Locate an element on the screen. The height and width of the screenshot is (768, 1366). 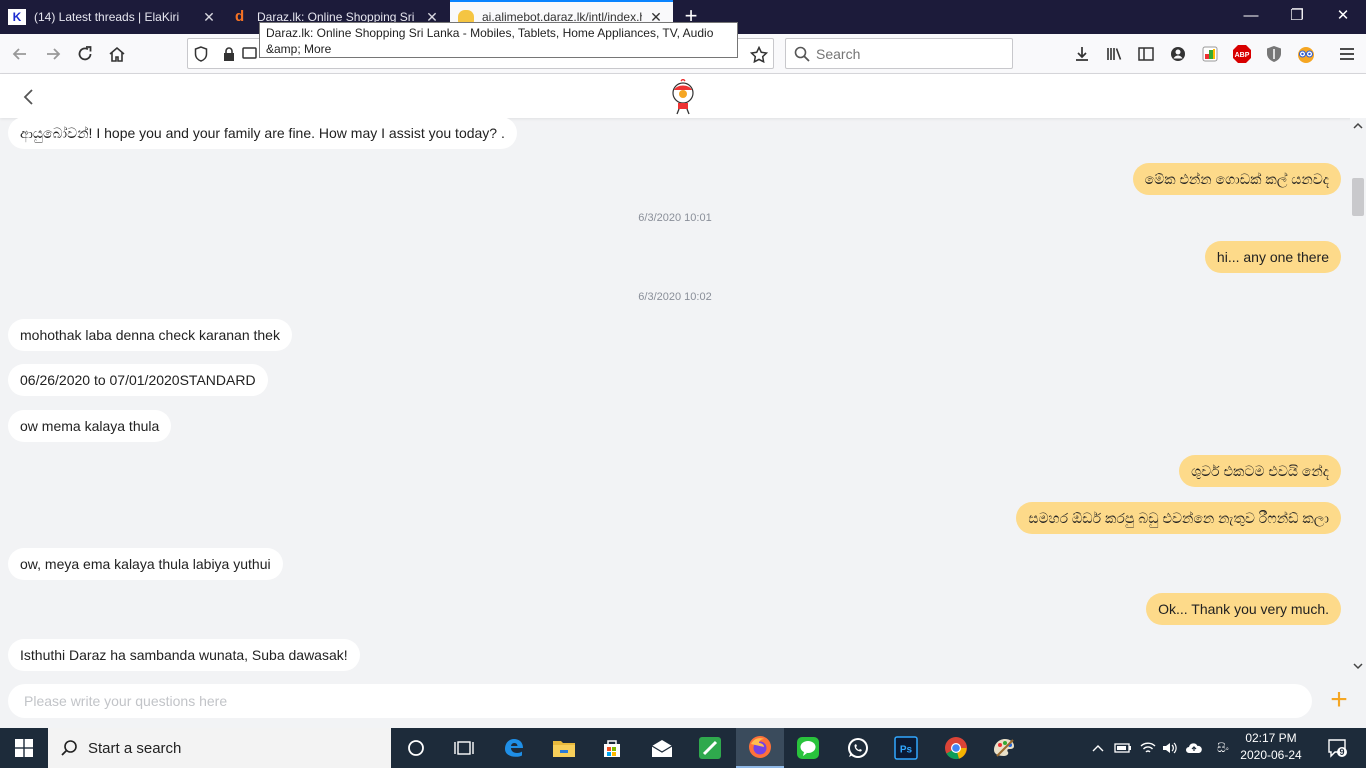
taskbar-search-text: Start a search is located at coordinates (135, 748).